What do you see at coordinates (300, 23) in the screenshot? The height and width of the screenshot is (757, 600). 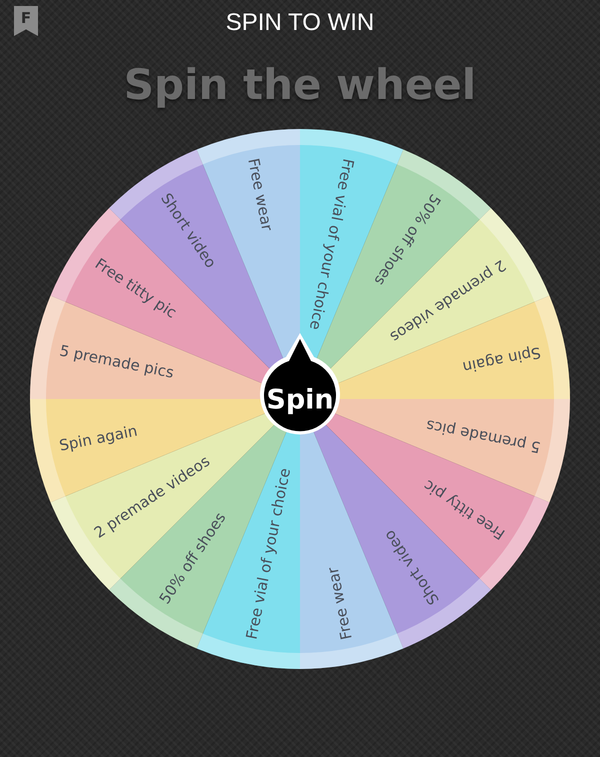 I see `page-title: SPIN TO WIN` at bounding box center [300, 23].